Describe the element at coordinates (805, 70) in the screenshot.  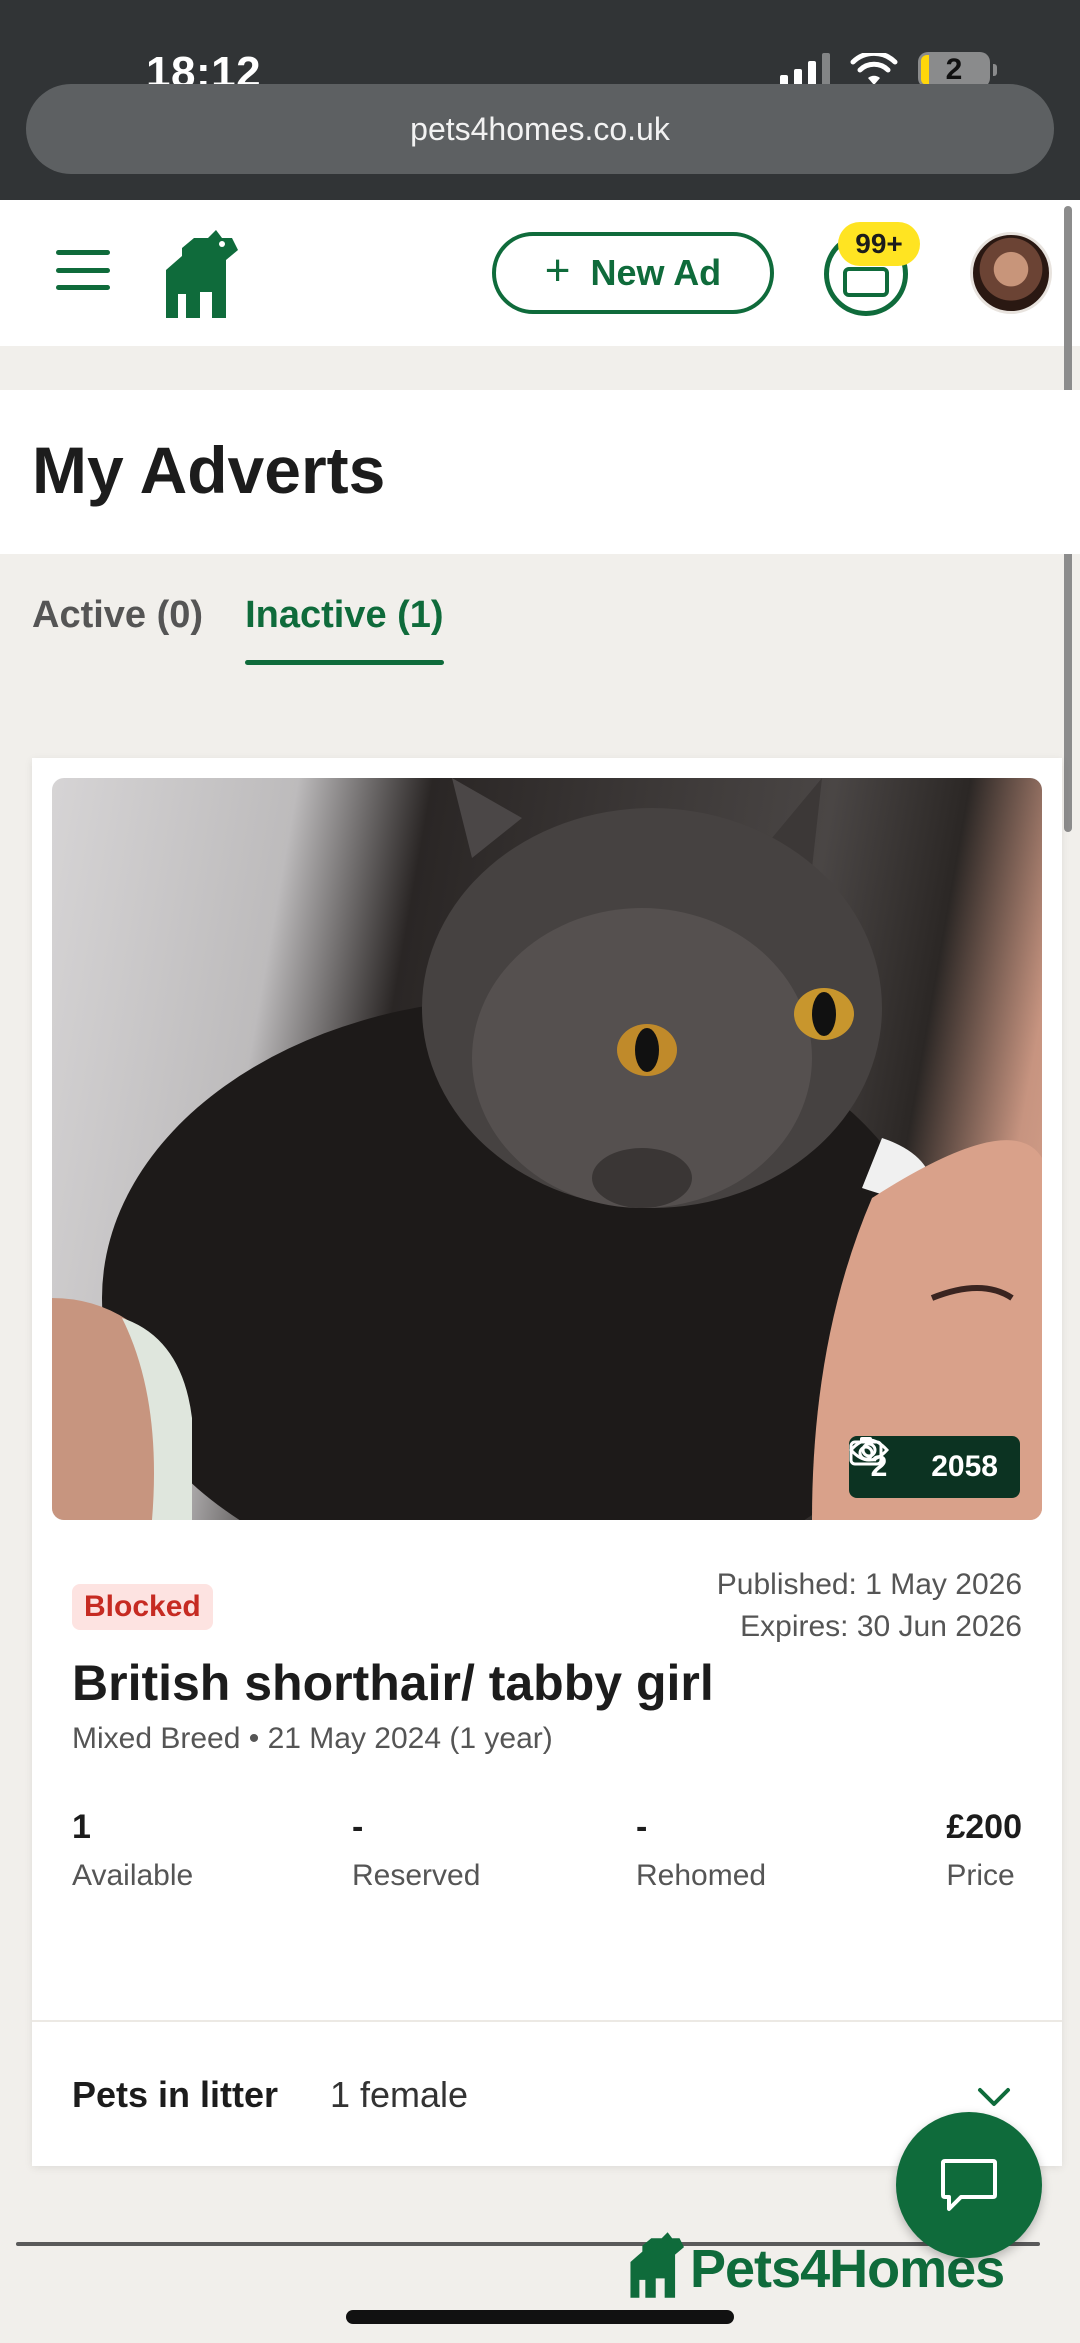
I see `cellular-signal-icon` at that location.